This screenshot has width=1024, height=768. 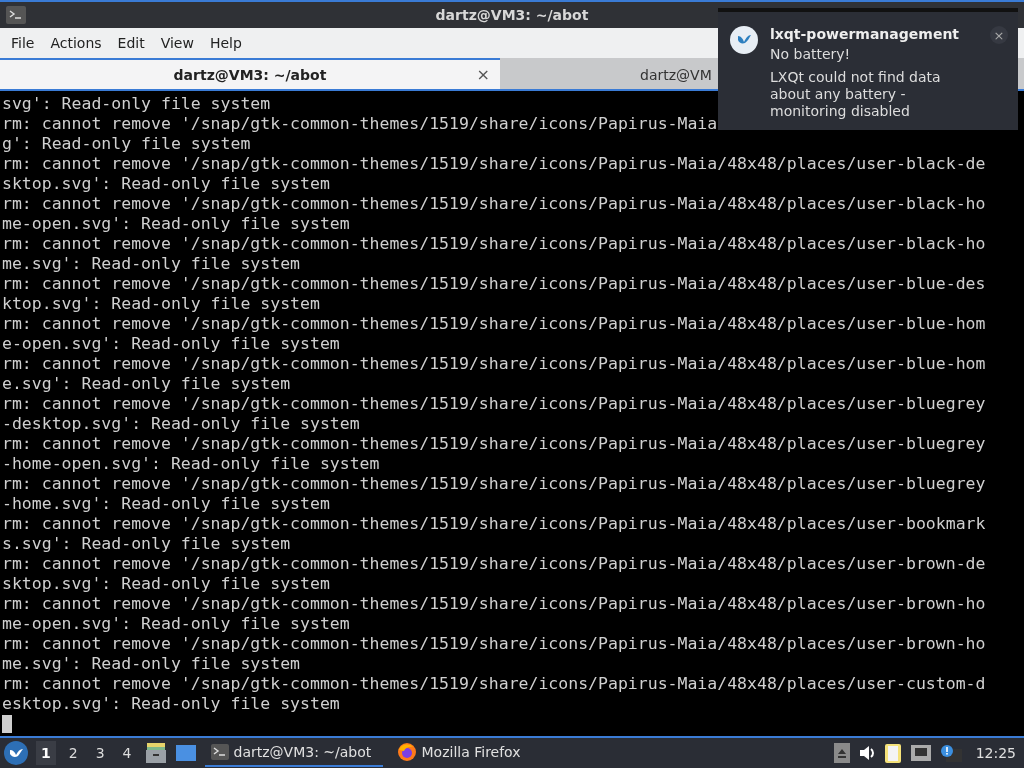 I want to click on desktop-switch: 3, so click(x=100, y=753).